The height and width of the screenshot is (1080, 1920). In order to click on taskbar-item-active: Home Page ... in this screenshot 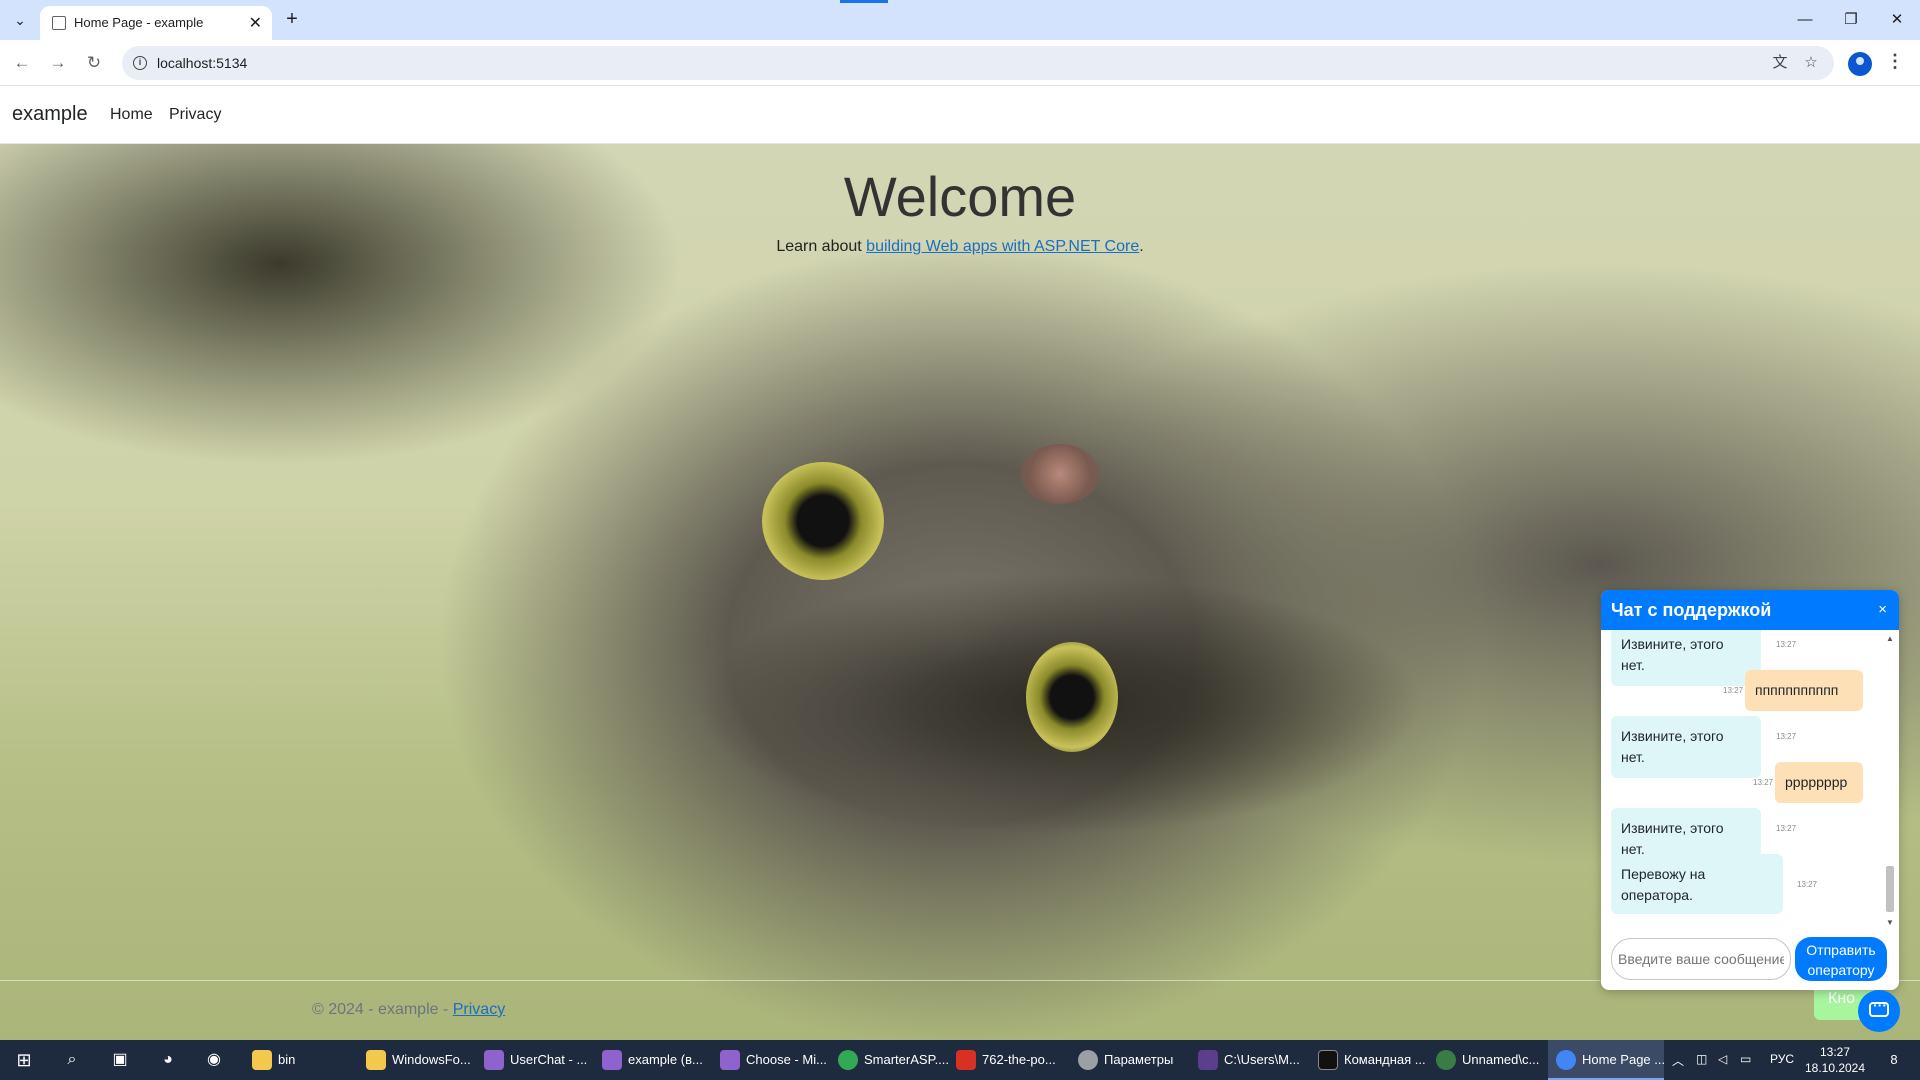, I will do `click(1607, 1060)`.